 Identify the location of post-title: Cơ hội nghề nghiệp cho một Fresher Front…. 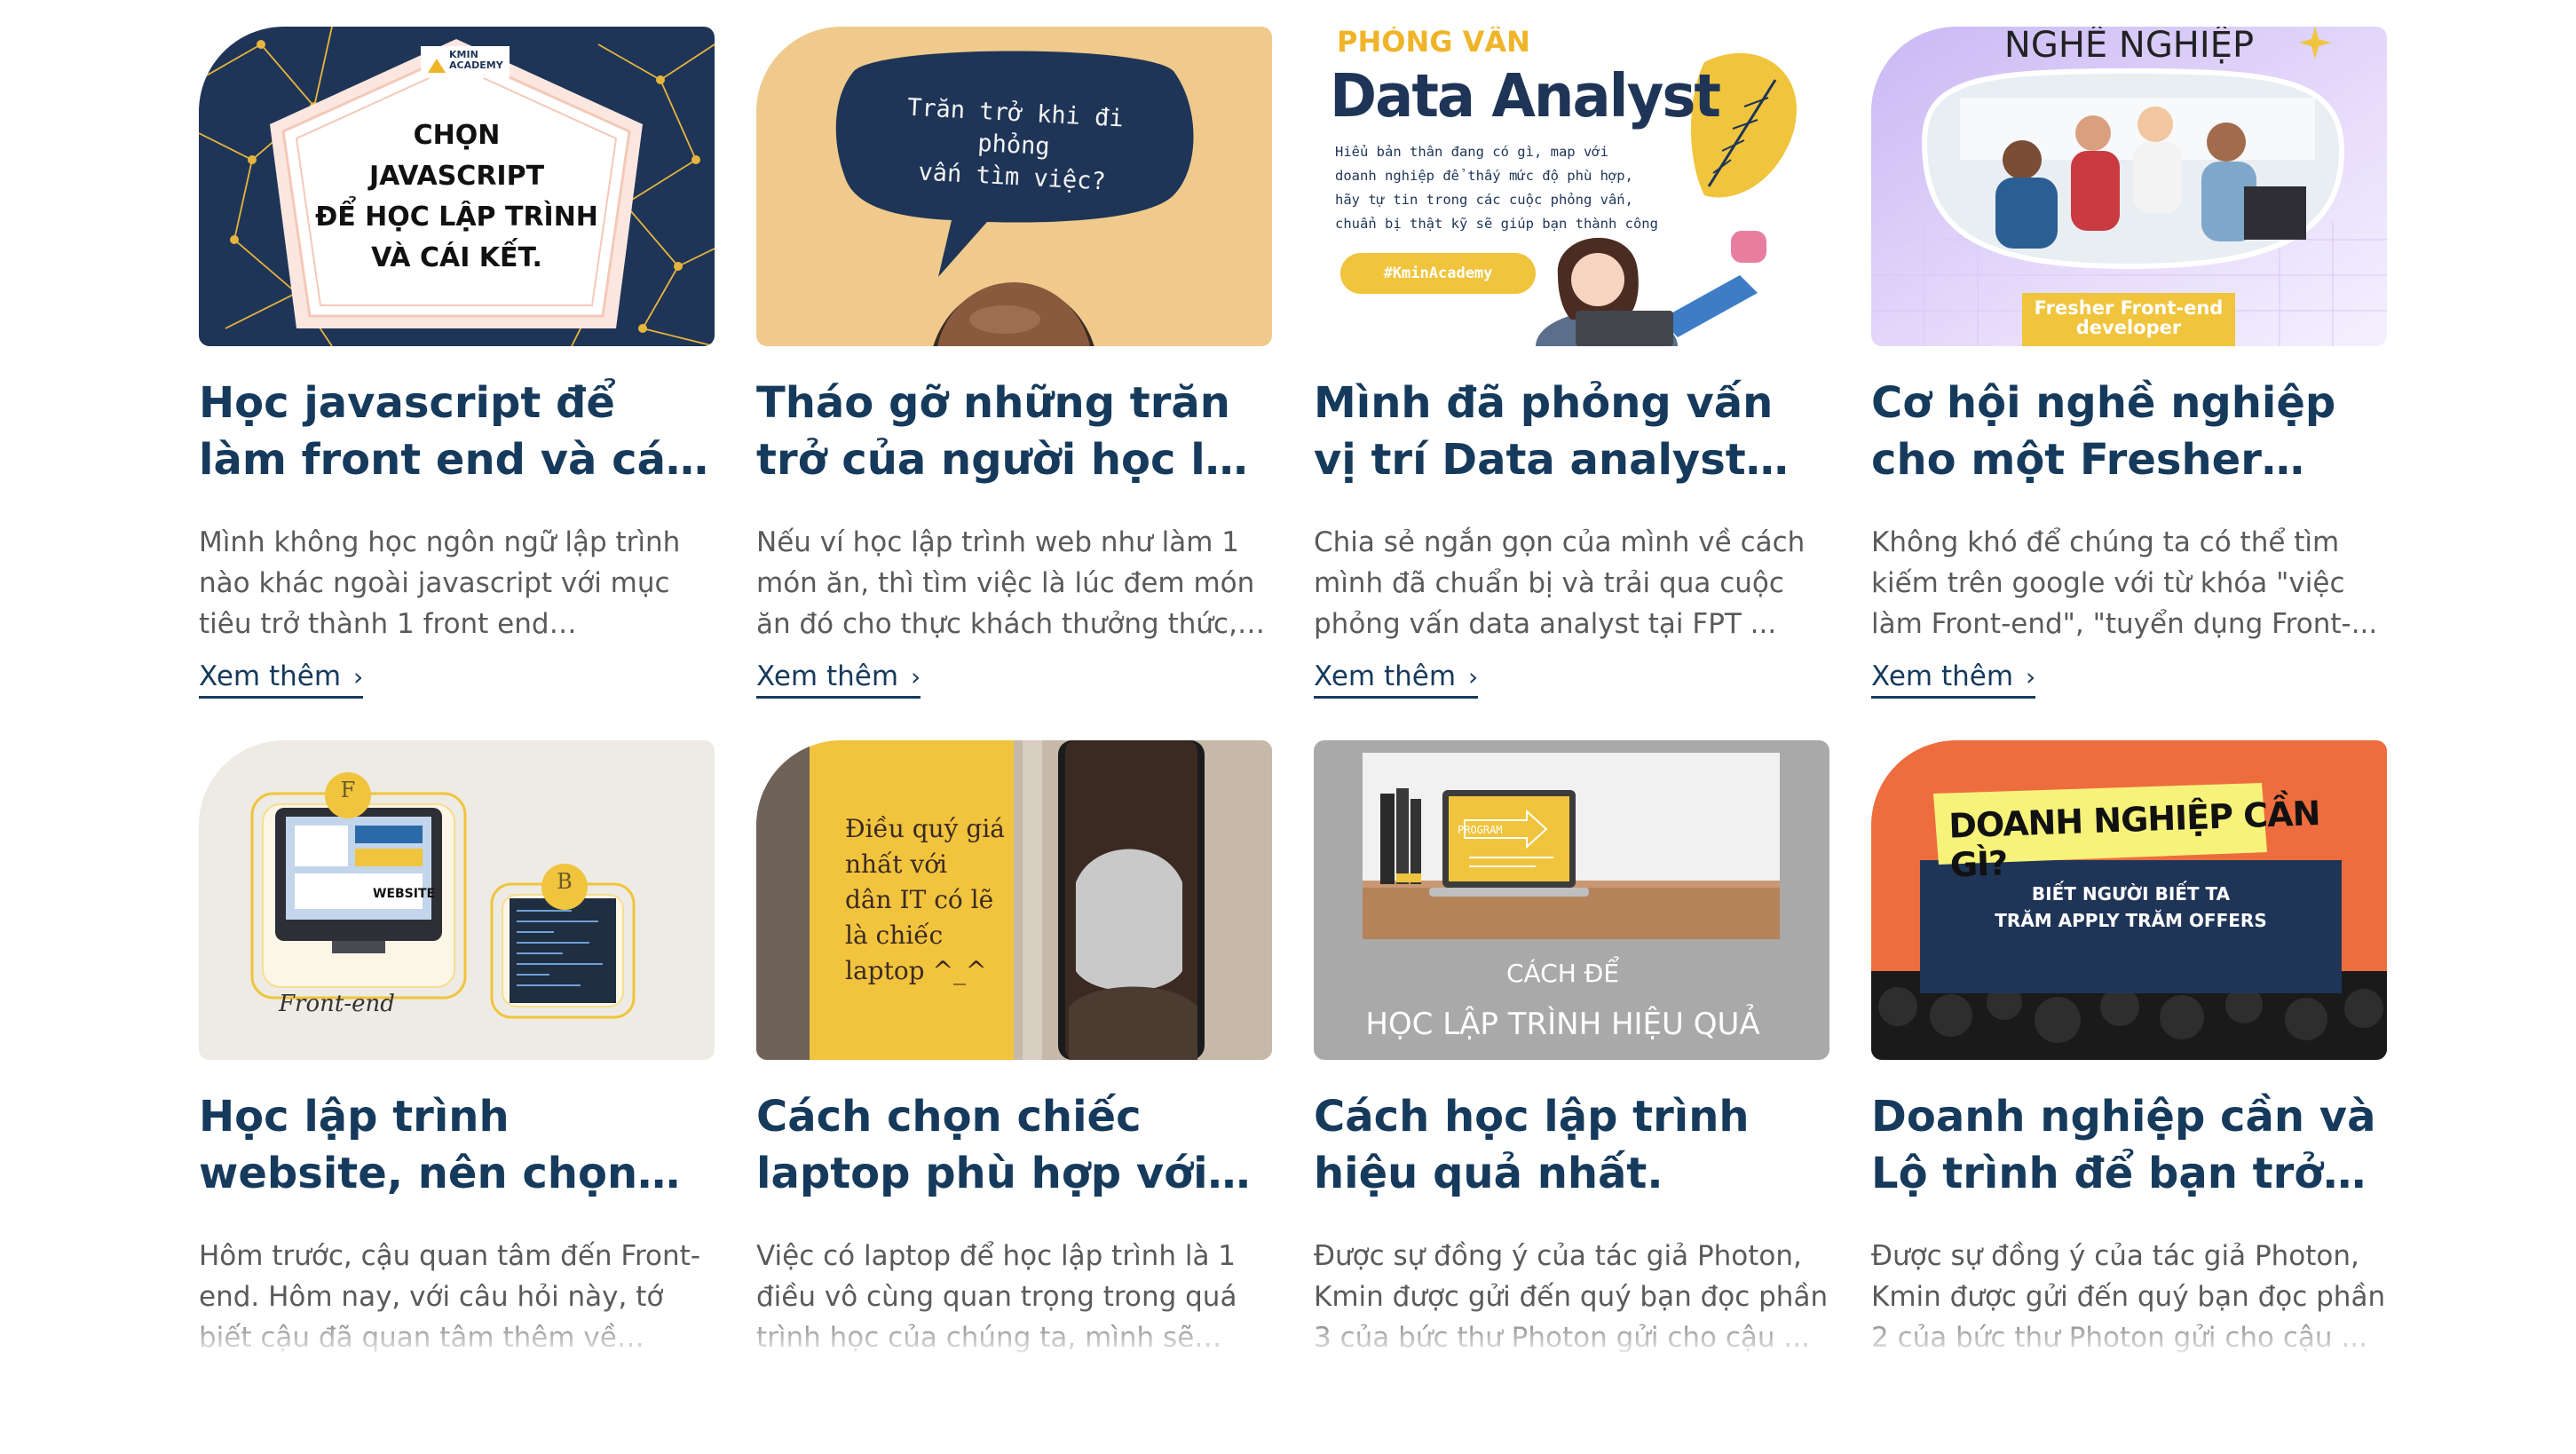
(2129, 431).